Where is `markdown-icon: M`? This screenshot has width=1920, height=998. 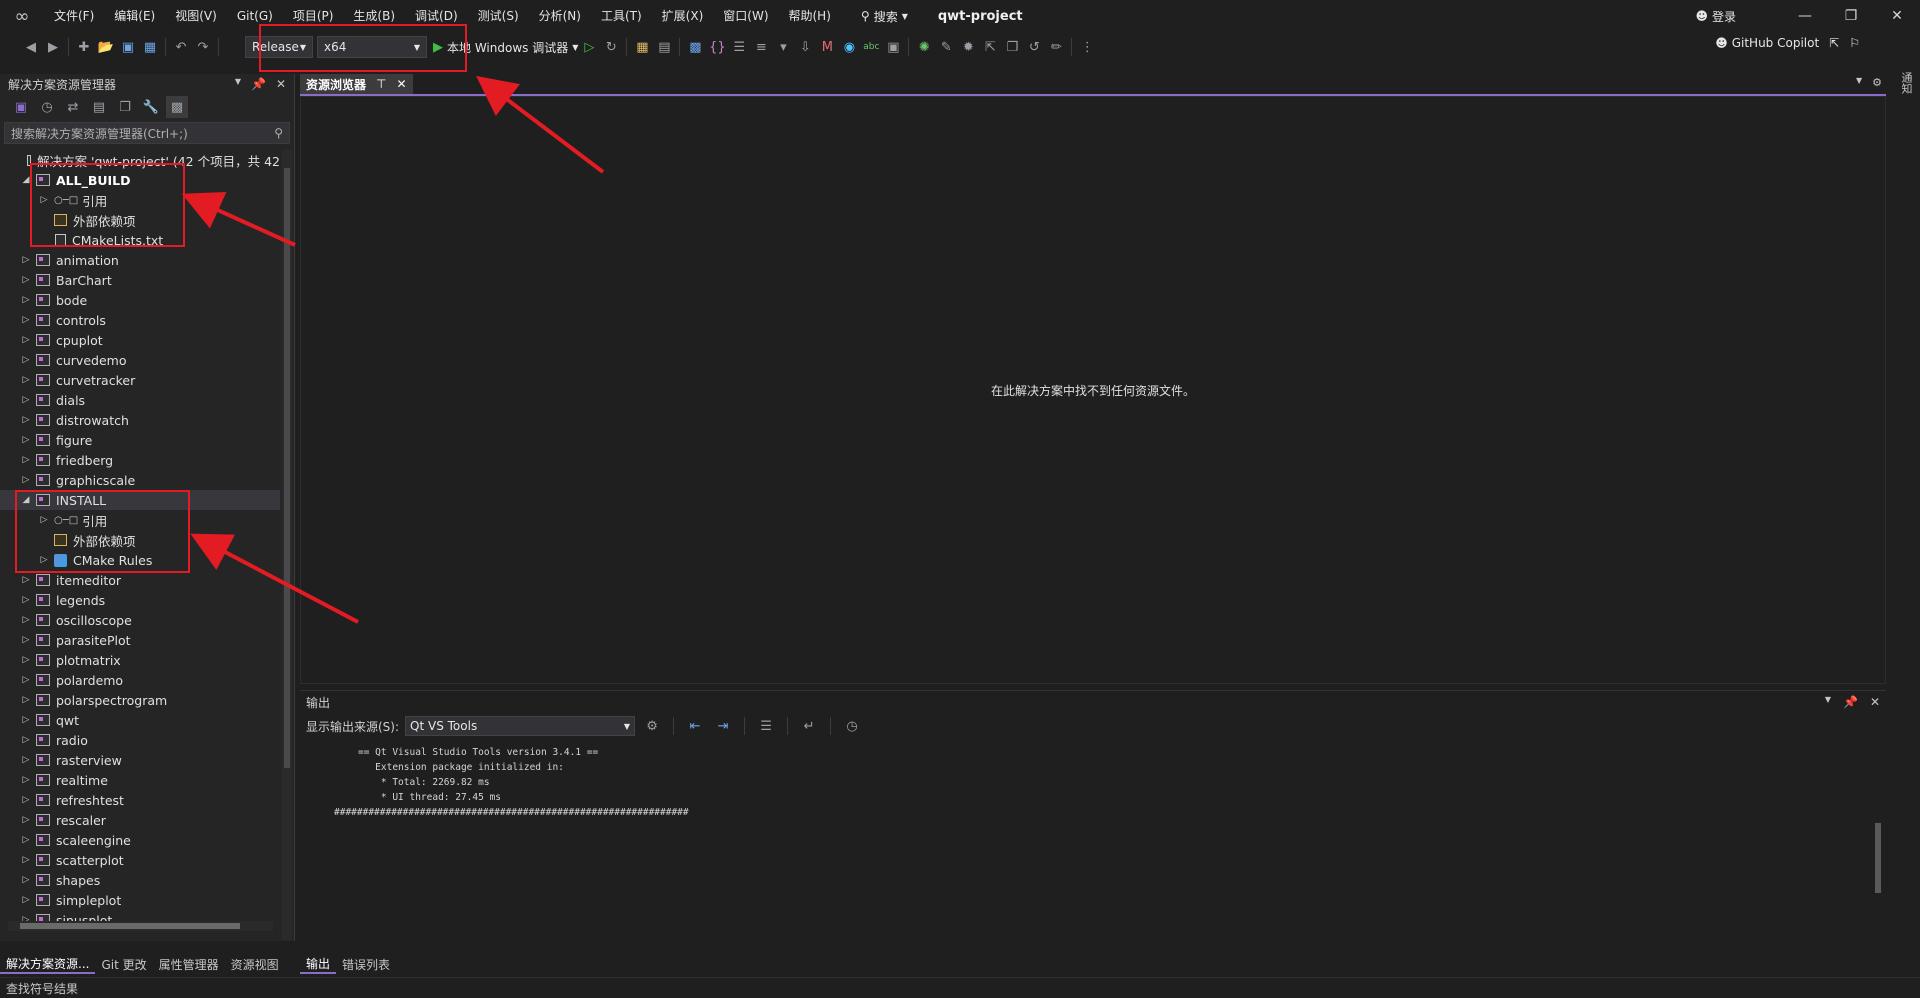
markdown-icon: M is located at coordinates (827, 47).